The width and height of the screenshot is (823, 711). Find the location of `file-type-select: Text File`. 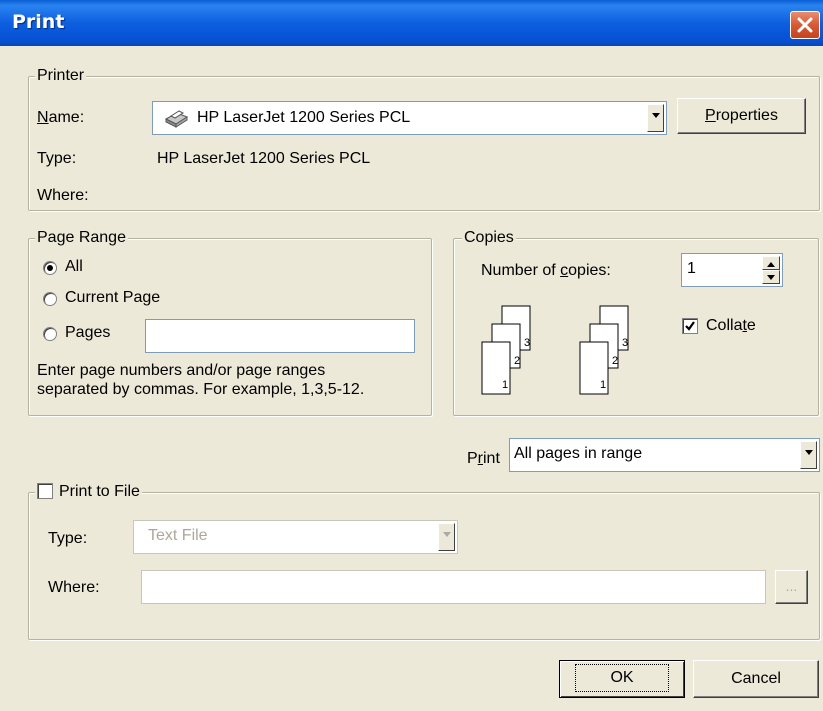

file-type-select: Text File is located at coordinates (295, 537).